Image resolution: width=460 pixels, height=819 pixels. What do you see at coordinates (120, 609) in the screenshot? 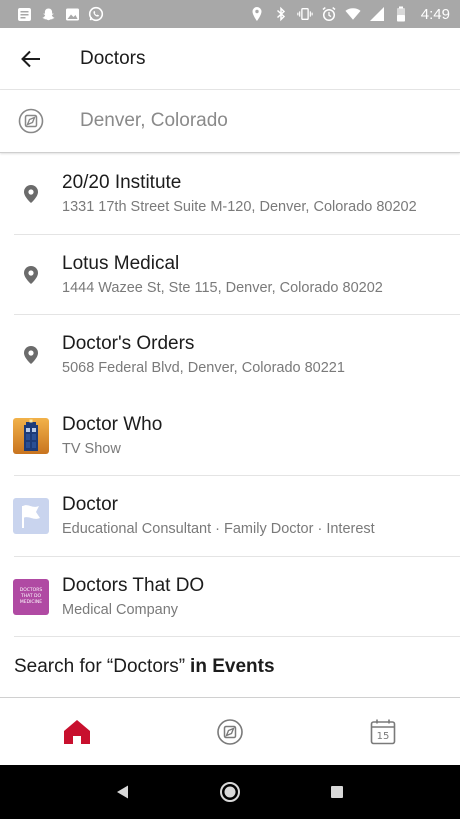
I see `result-subtitle: Medical Company` at bounding box center [120, 609].